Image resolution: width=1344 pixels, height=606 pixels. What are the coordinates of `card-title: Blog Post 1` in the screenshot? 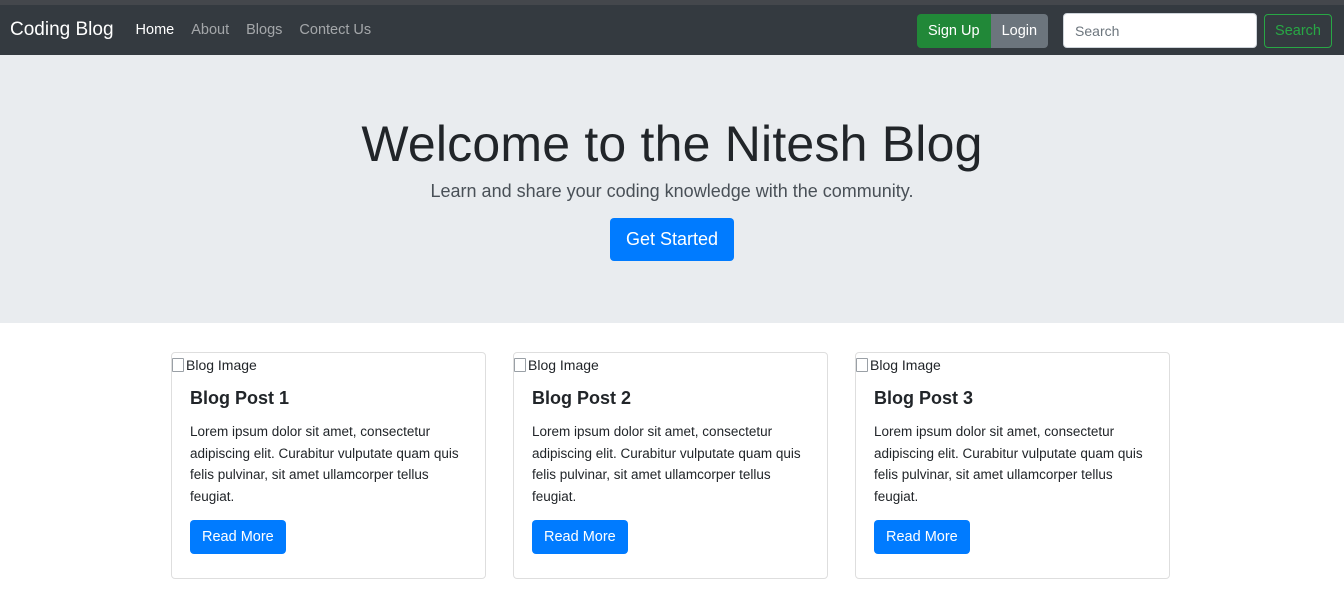 It's located at (240, 398).